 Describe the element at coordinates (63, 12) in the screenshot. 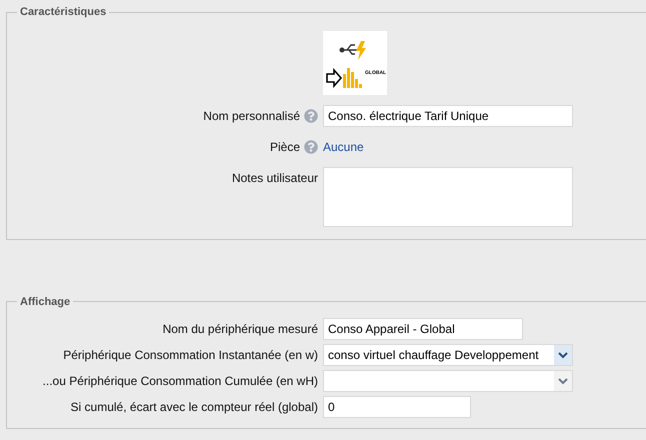

I see `section-title: Caractéristiques` at that location.